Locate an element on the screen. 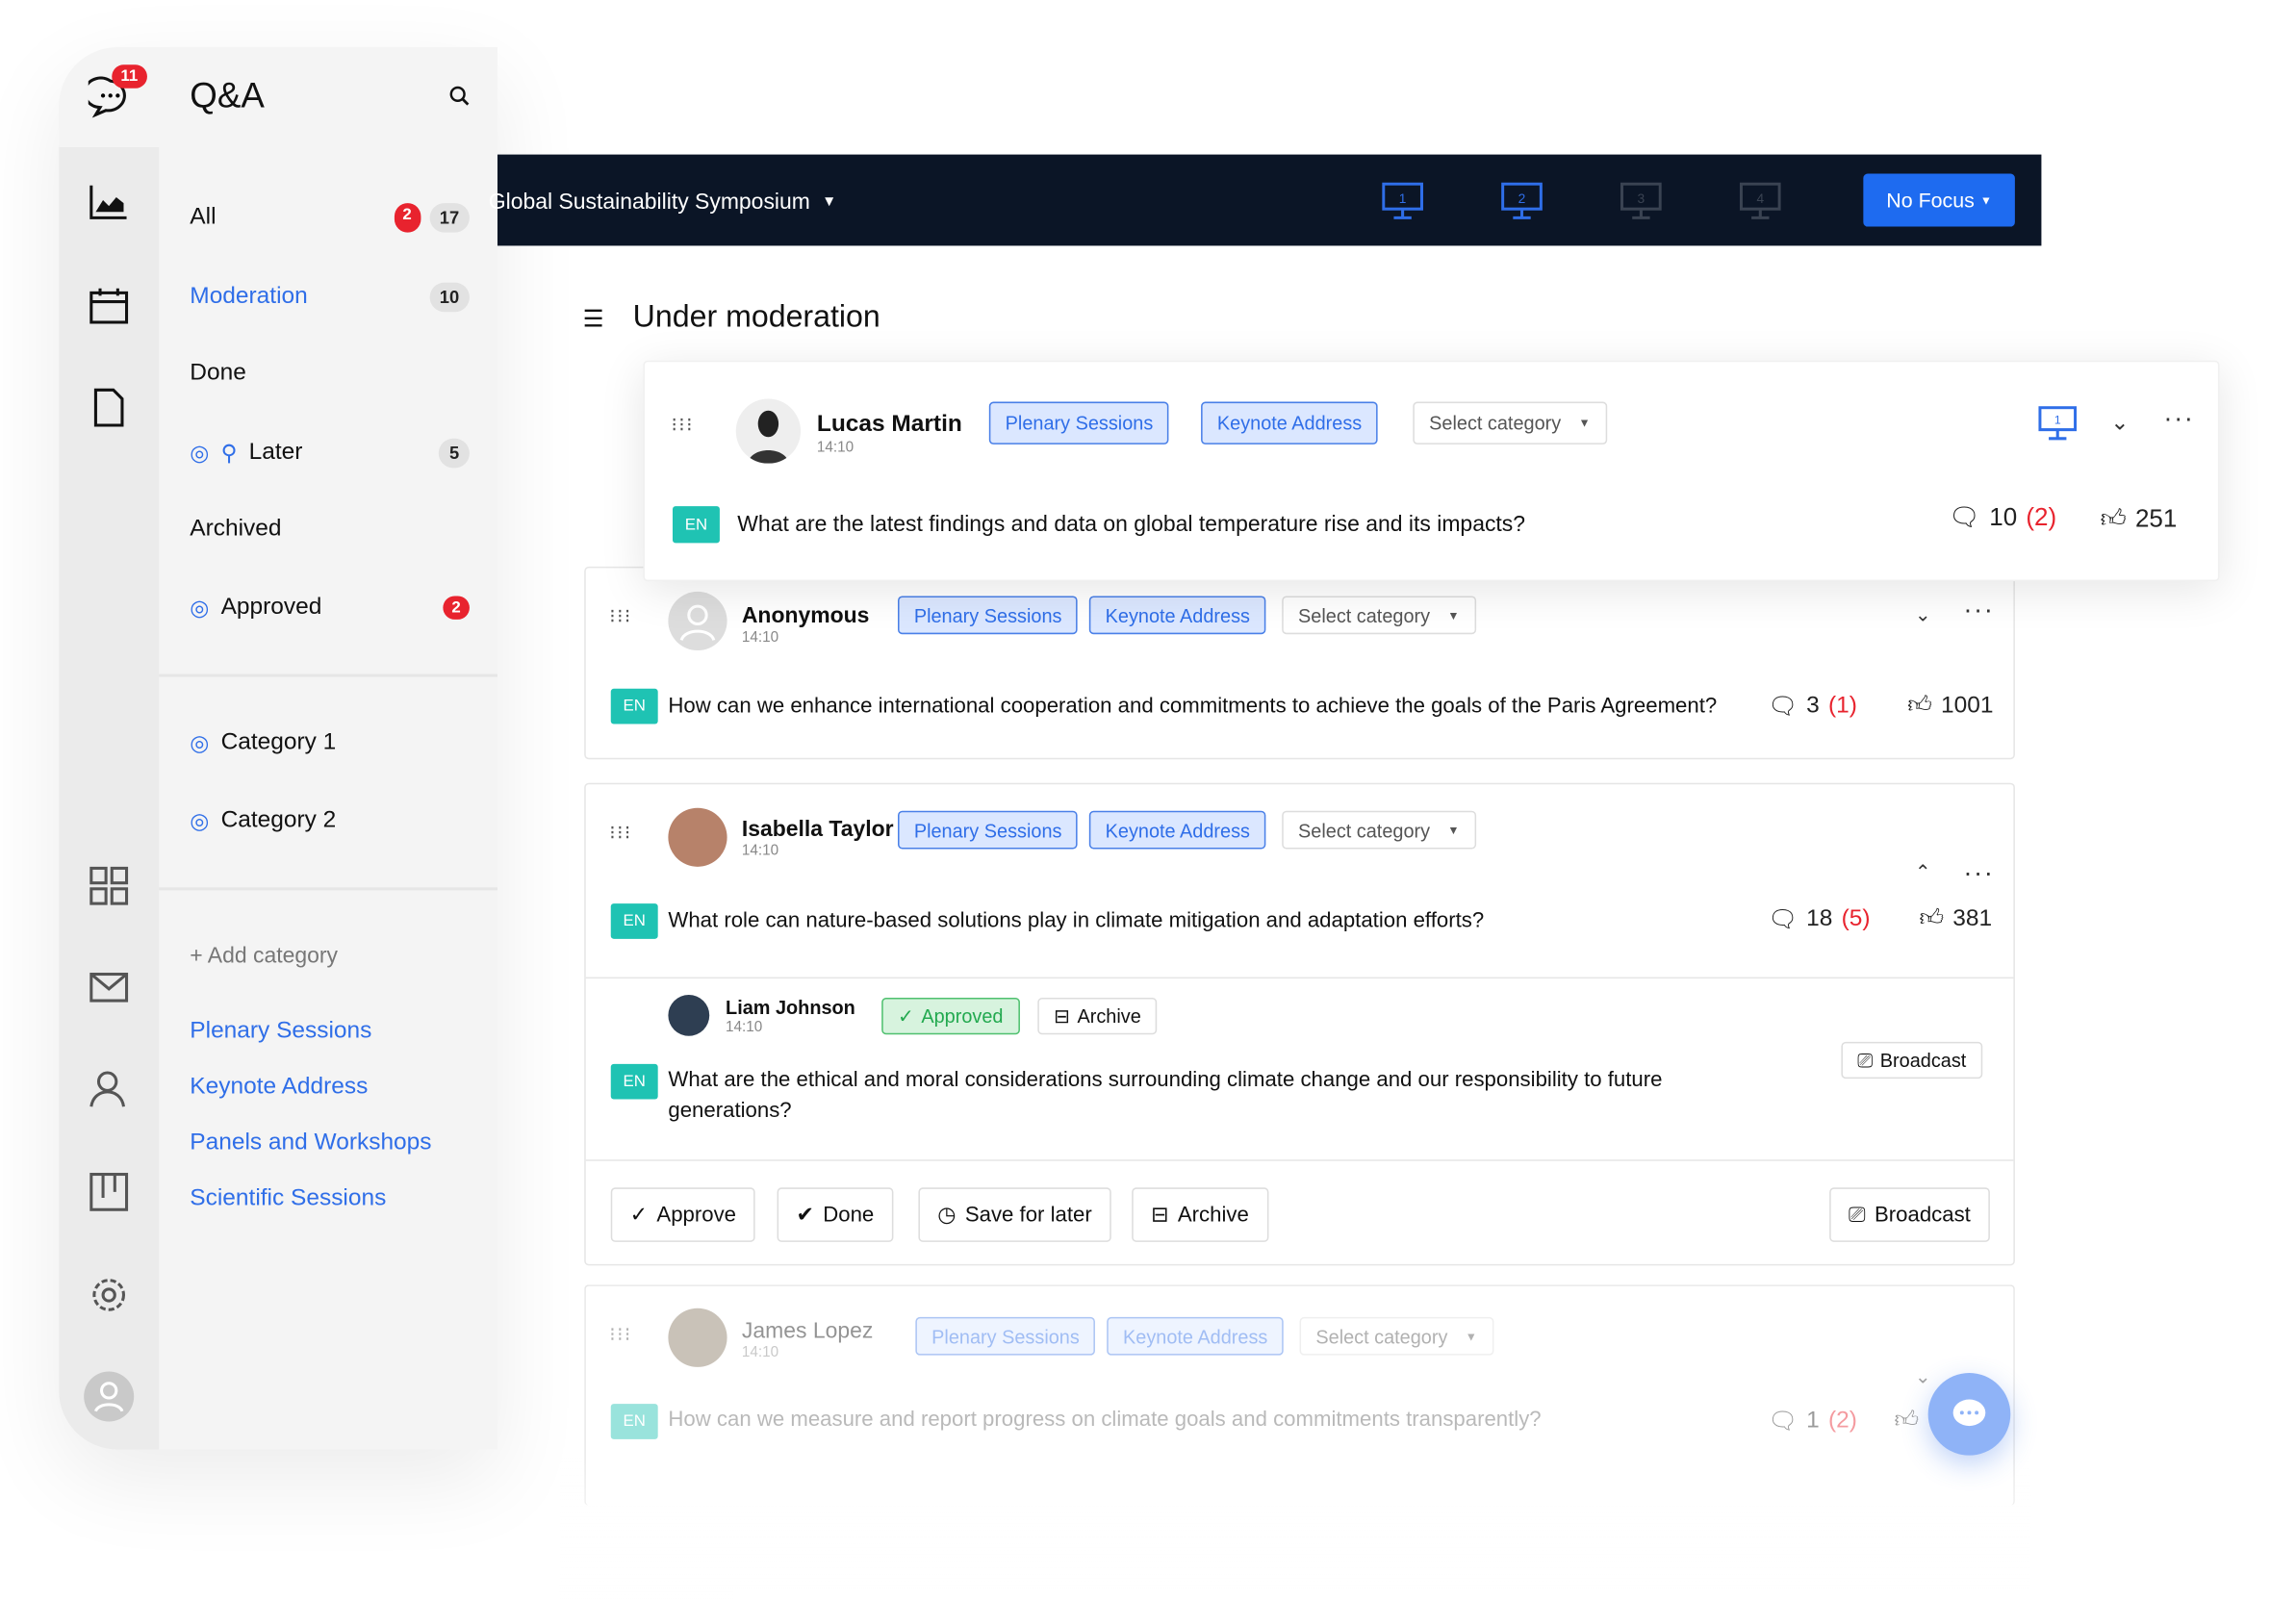  page-title: Under moderation is located at coordinates (756, 317).